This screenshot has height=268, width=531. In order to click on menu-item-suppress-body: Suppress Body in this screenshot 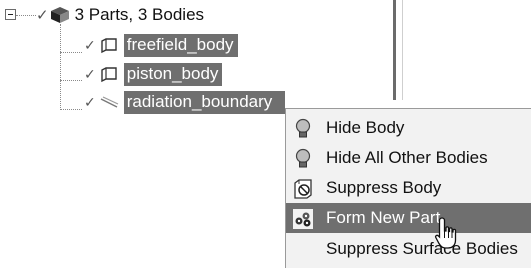, I will do `click(408, 188)`.